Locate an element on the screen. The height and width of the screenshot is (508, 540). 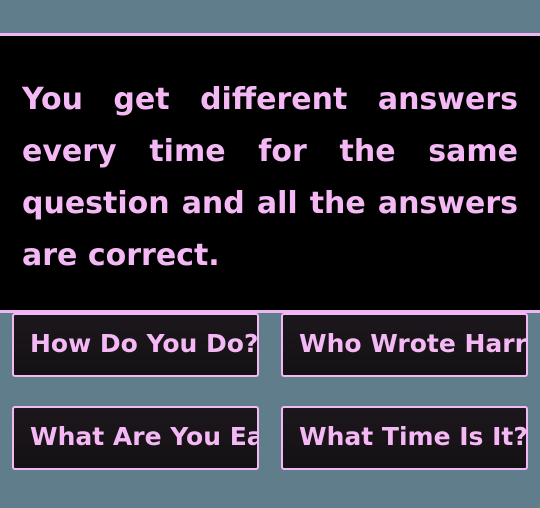
answer-button-1: How Do You Do? is located at coordinates (135, 345).